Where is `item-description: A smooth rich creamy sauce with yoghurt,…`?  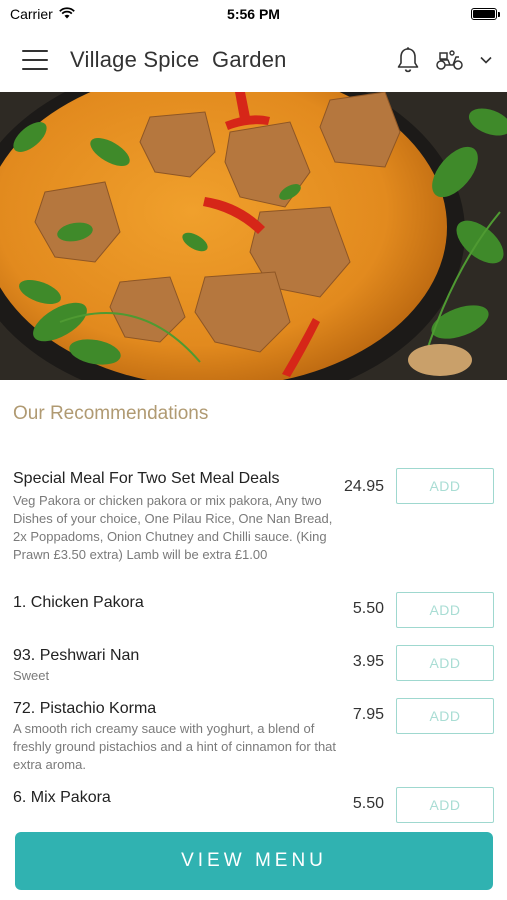 item-description: A smooth rich creamy sauce with yoghurt,… is located at coordinates (175, 746).